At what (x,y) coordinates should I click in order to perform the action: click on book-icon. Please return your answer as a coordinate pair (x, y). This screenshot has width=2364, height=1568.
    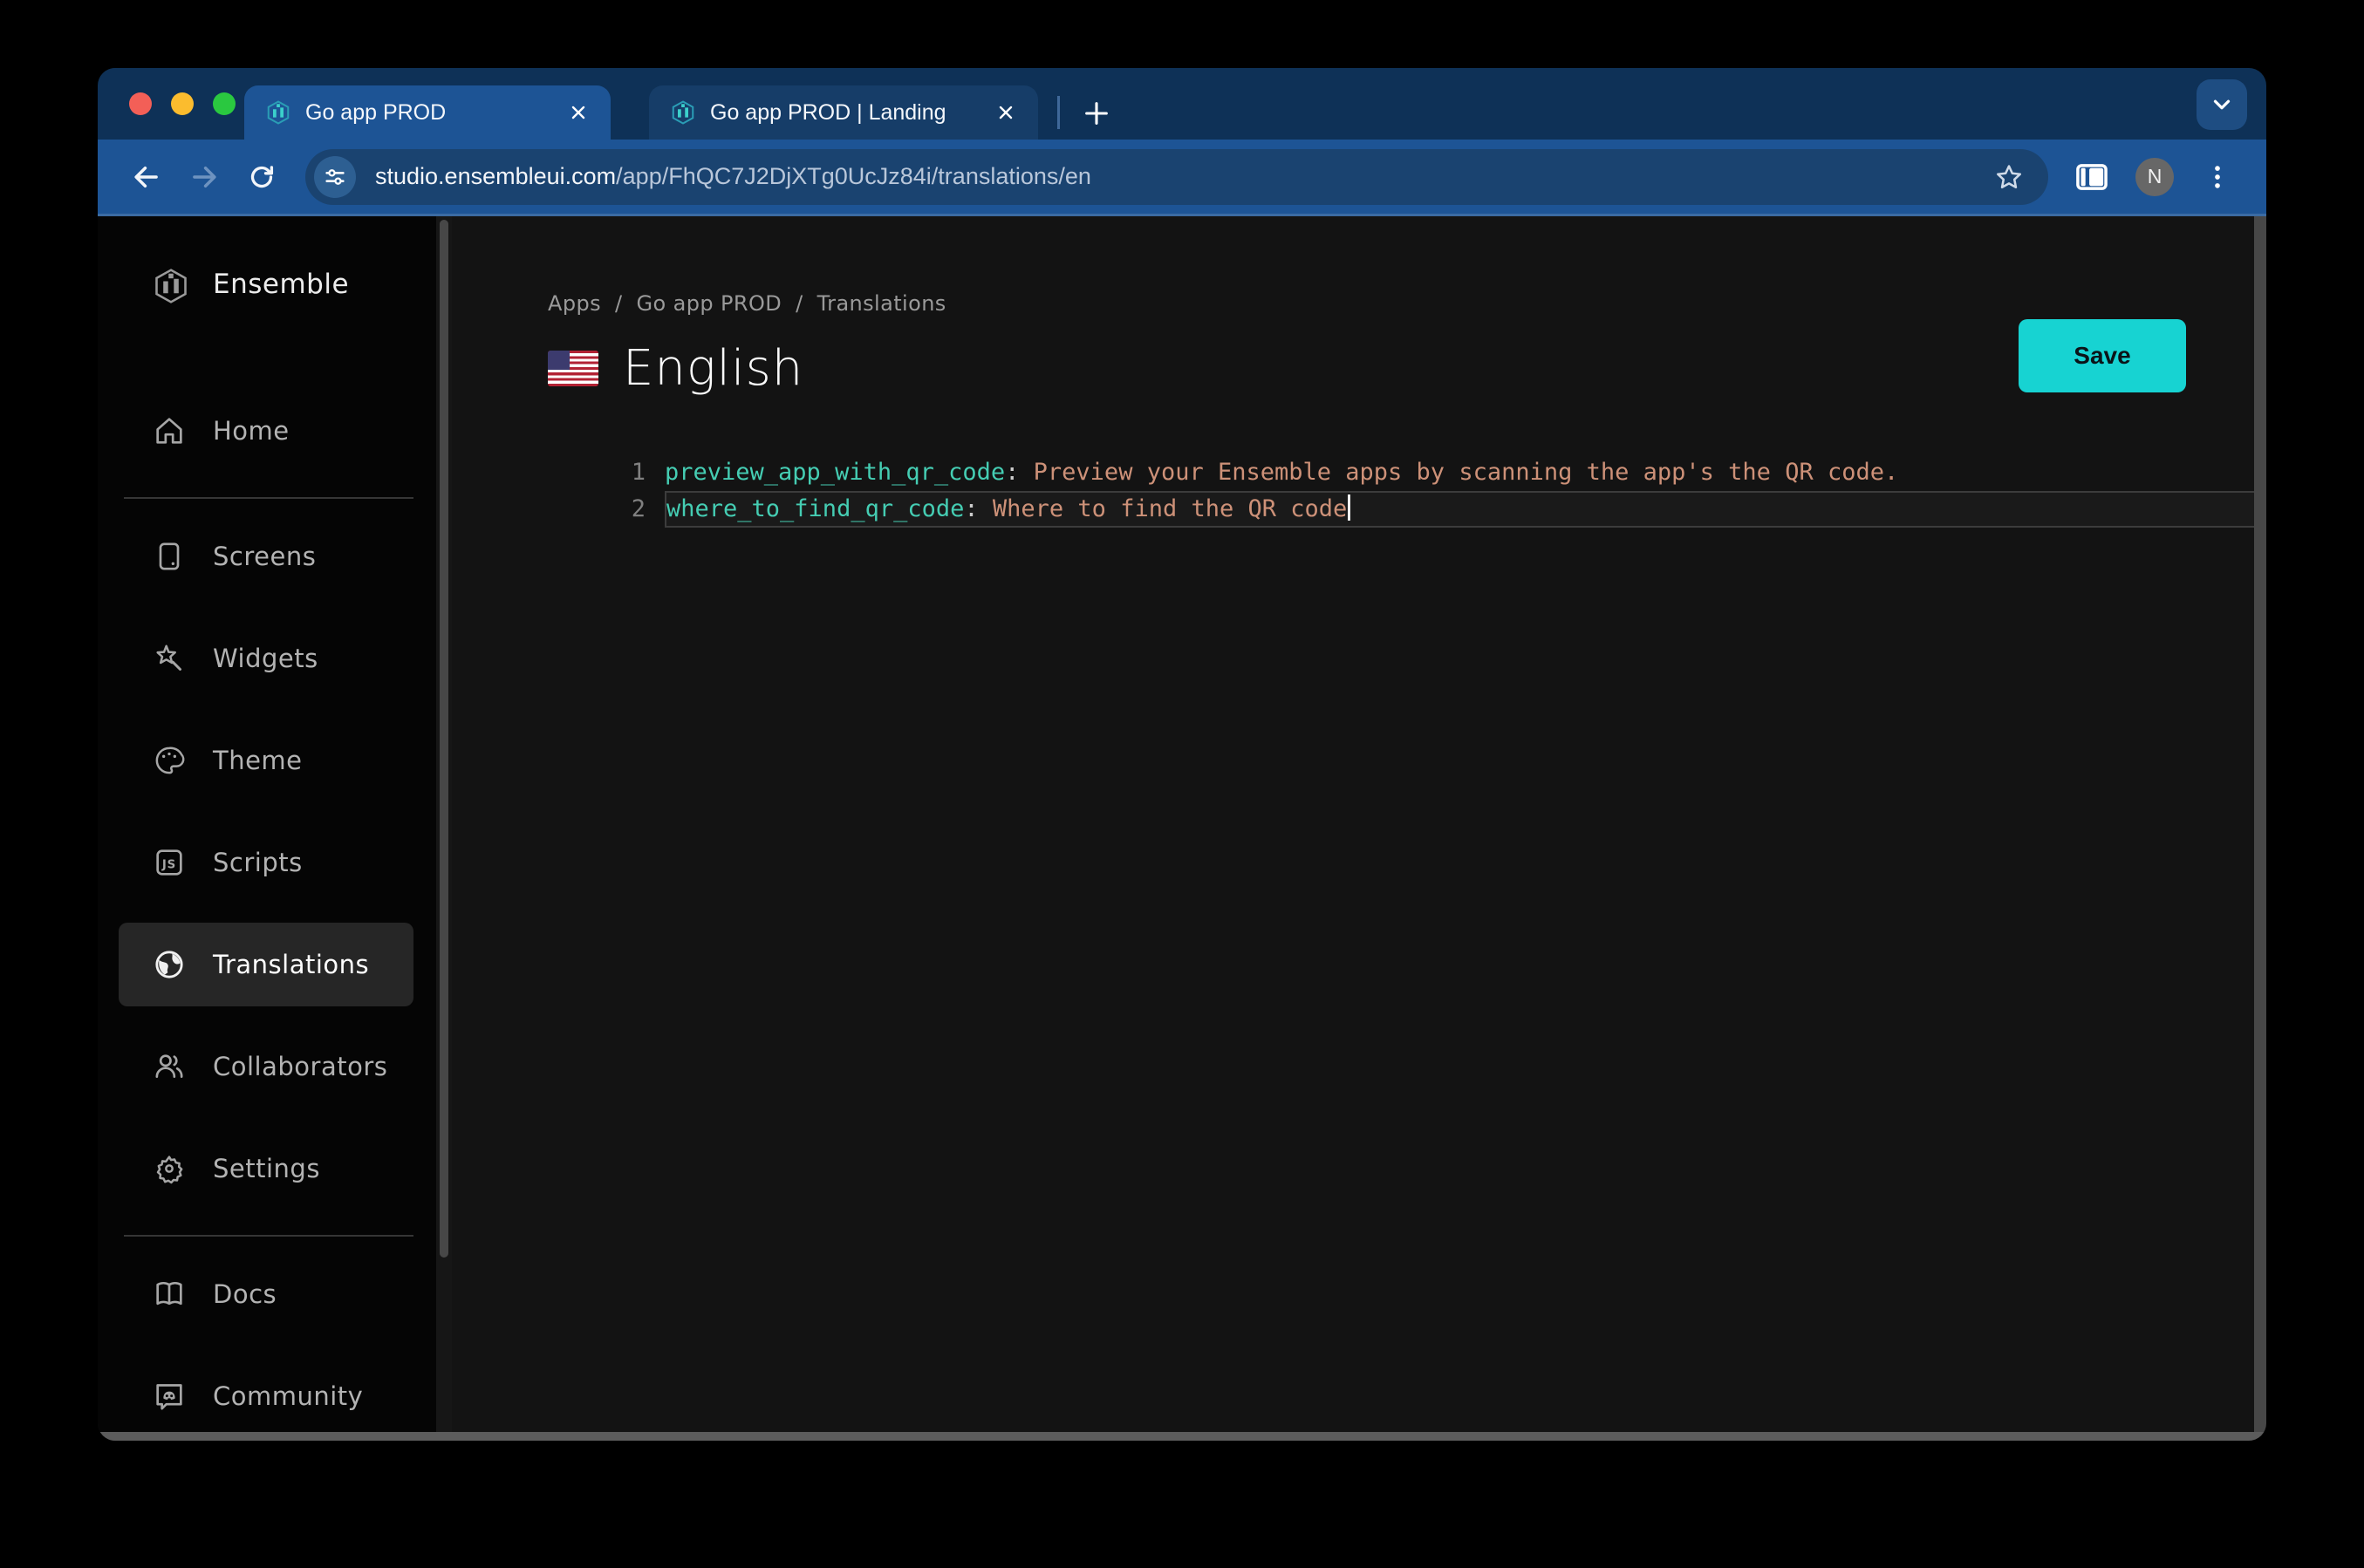
    Looking at the image, I should click on (169, 1294).